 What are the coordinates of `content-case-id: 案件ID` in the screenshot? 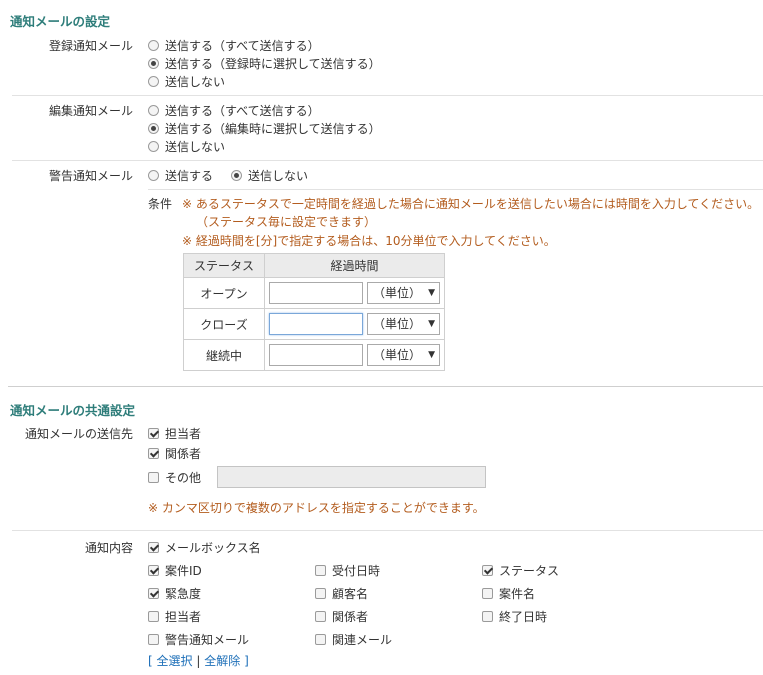 It's located at (175, 570).